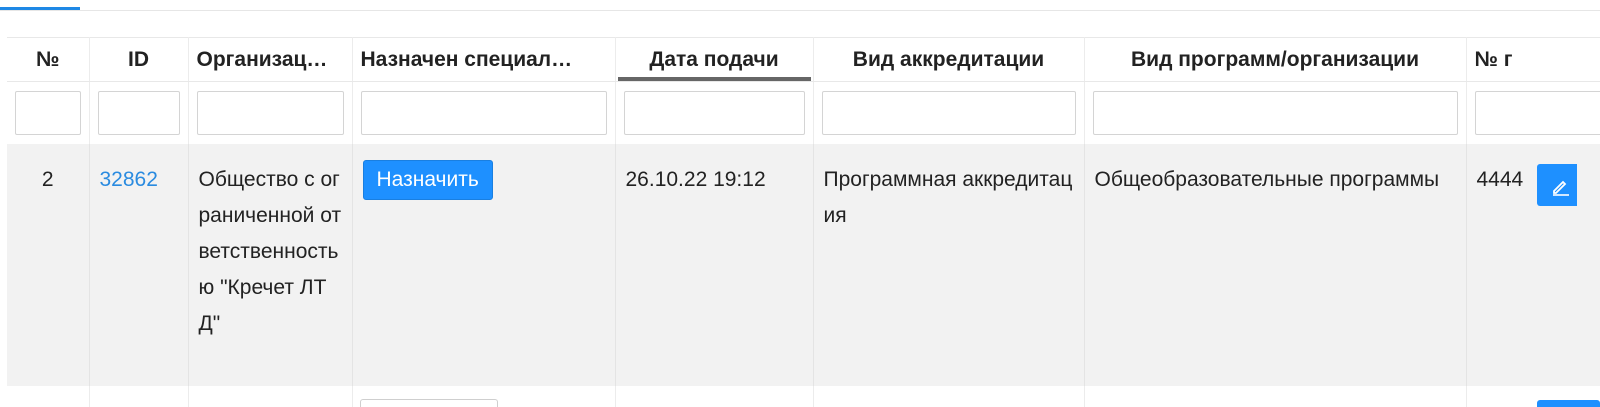 The image size is (1600, 407). I want to click on cell-reg-number: 4444, so click(1533, 264).